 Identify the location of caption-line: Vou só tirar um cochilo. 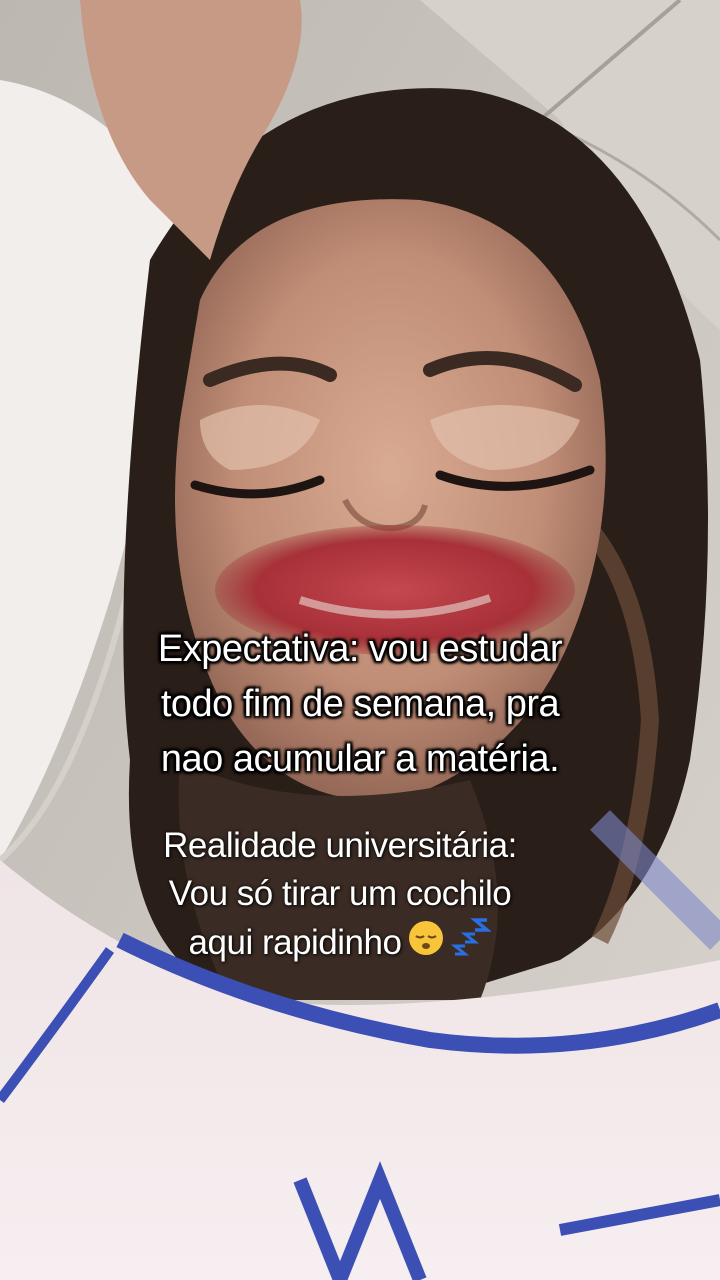
(340, 893).